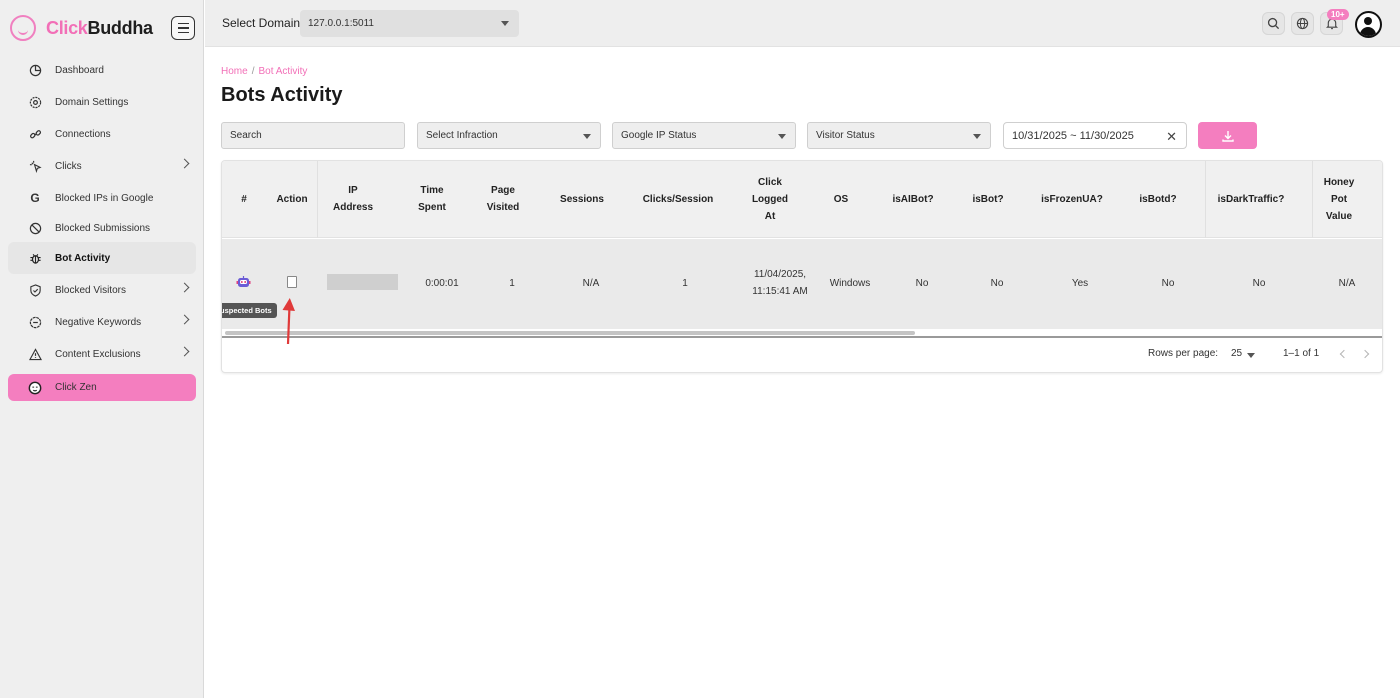 Image resolution: width=1400 pixels, height=698 pixels. What do you see at coordinates (1183, 353) in the screenshot?
I see `rows-per-page-label: Rows per page:` at bounding box center [1183, 353].